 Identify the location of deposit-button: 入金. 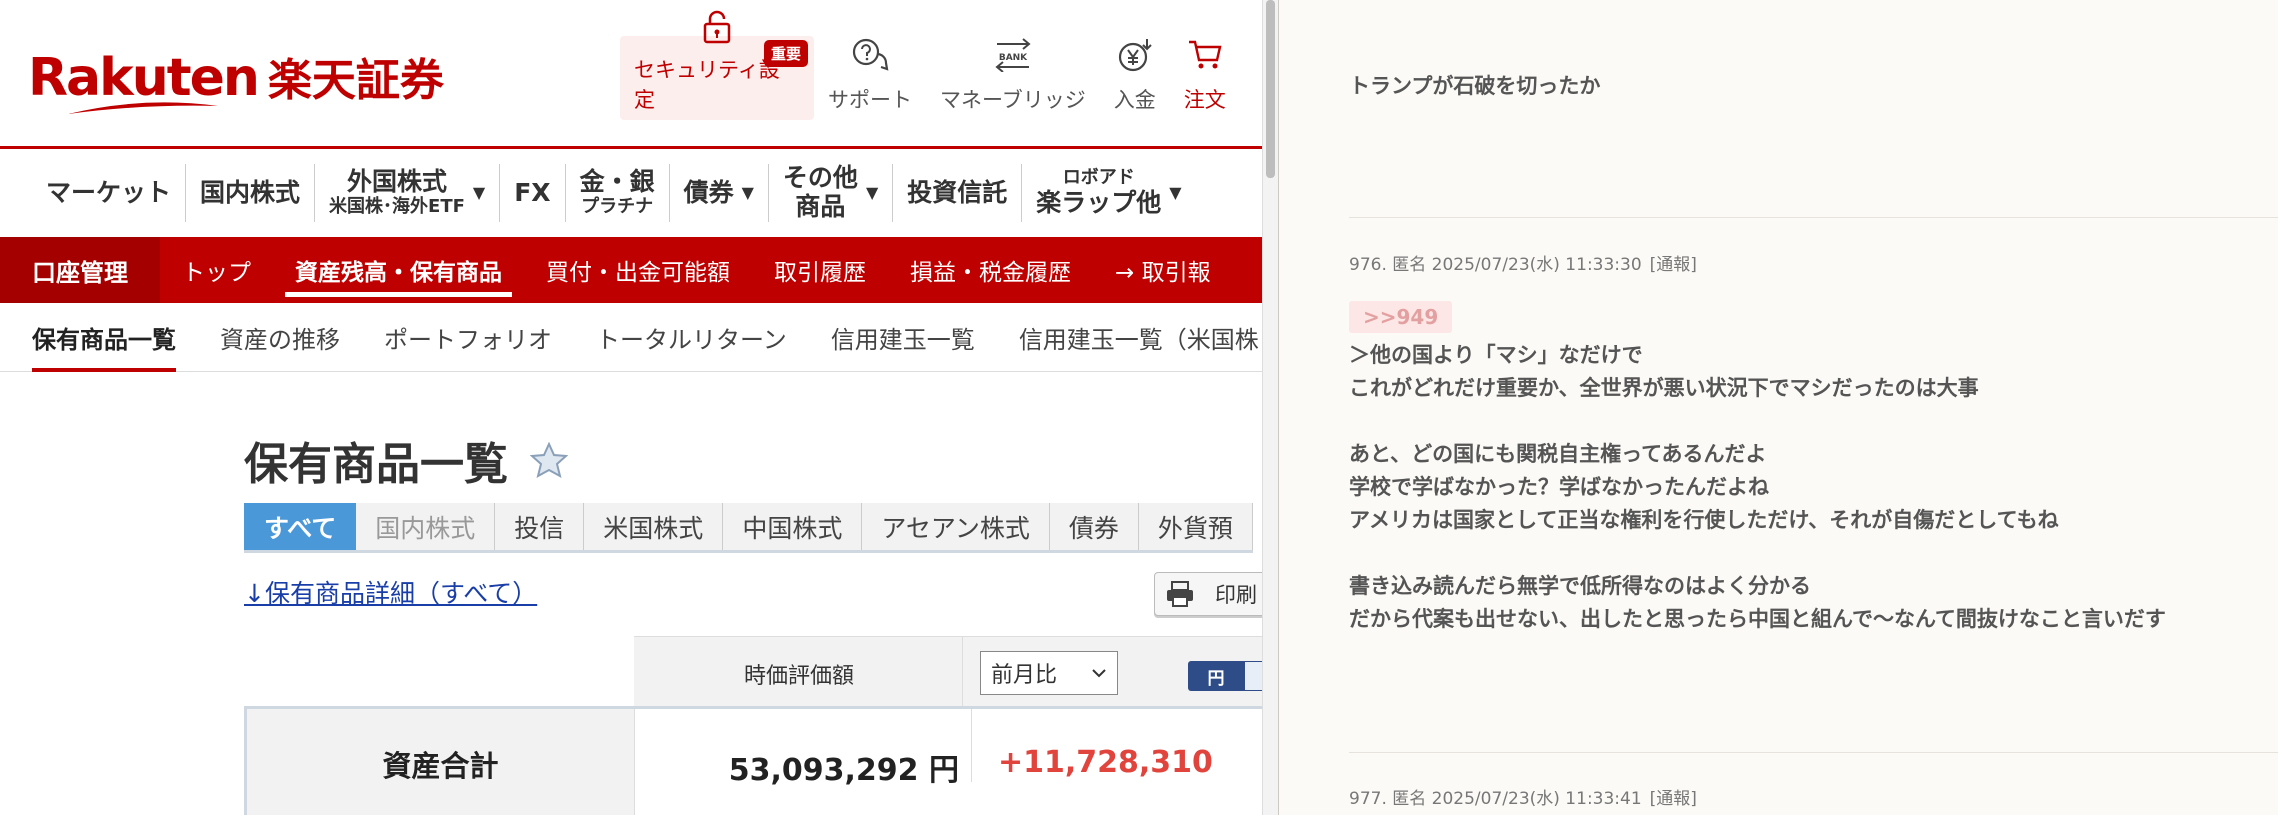
(1135, 78).